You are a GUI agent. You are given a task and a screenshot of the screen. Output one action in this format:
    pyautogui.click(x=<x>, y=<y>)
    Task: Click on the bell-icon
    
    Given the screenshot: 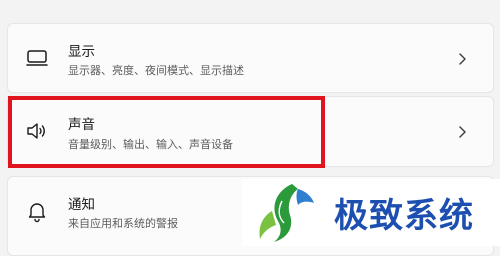 What is the action you would take?
    pyautogui.click(x=37, y=213)
    